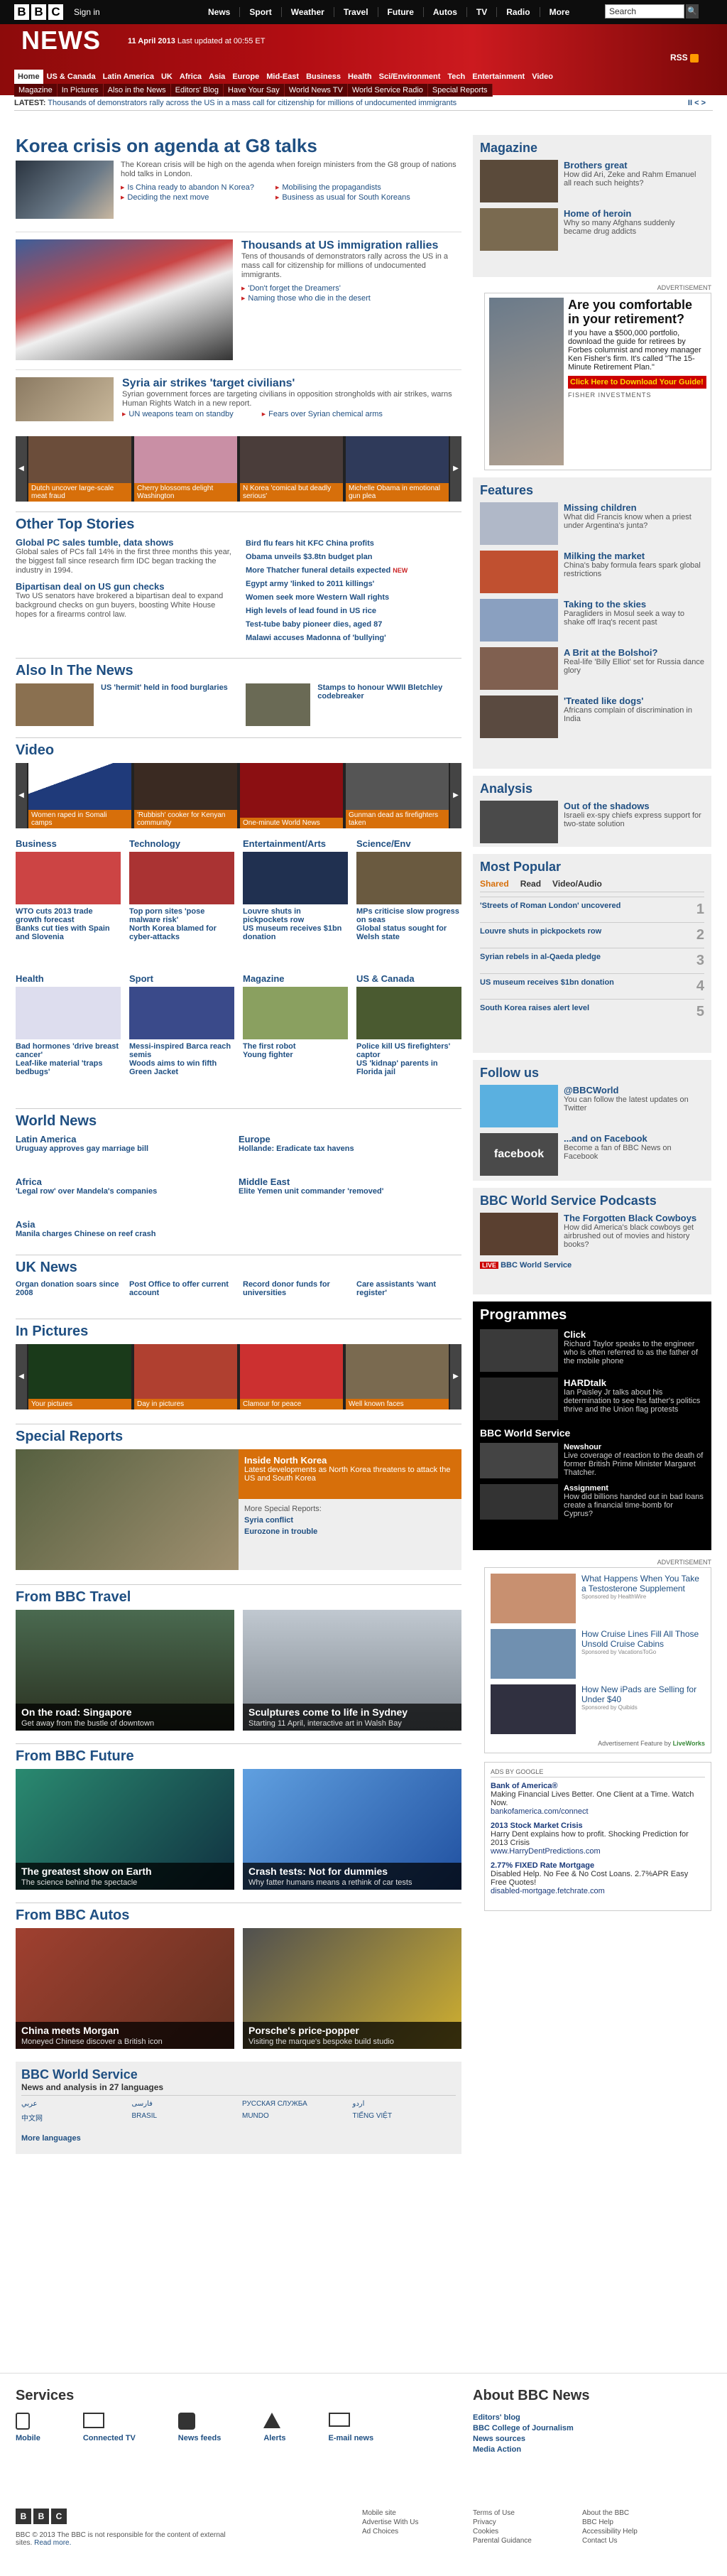  What do you see at coordinates (28, 2427) in the screenshot?
I see `service-mobile: Mobile` at bounding box center [28, 2427].